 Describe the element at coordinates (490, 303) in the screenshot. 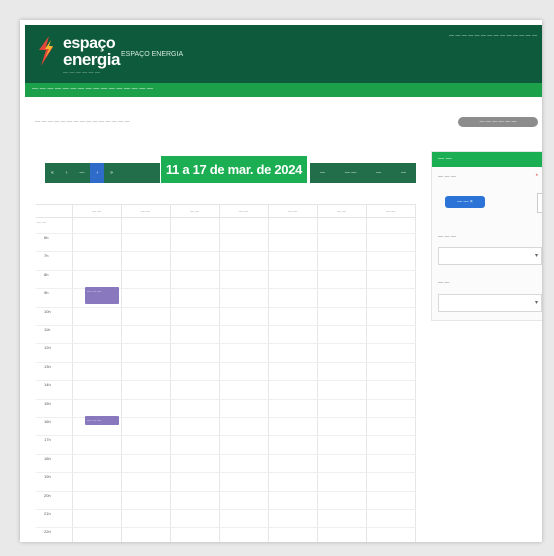

I see `field3-select: ▾` at that location.